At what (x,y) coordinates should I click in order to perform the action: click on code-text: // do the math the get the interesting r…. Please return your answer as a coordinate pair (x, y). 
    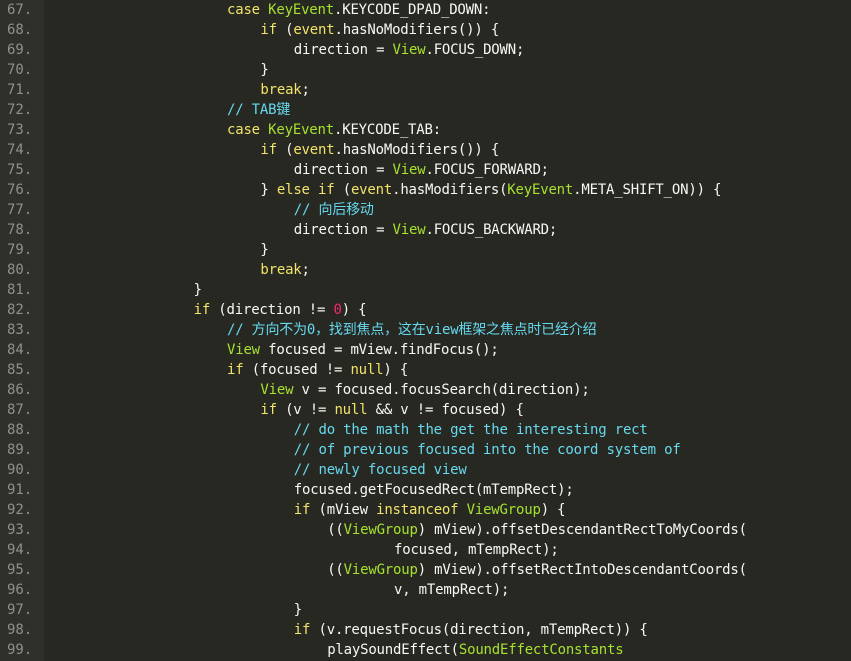
    Looking at the image, I should click on (471, 430).